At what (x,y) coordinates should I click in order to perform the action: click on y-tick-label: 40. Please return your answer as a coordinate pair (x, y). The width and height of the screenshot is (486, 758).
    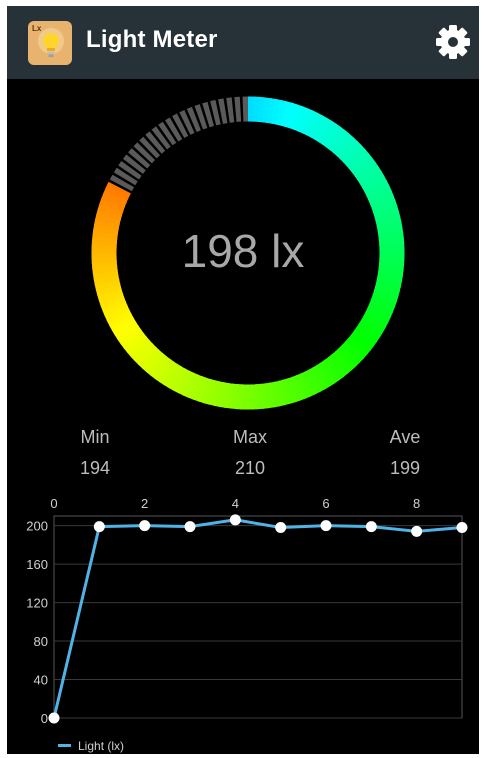
    Looking at the image, I should click on (41, 680).